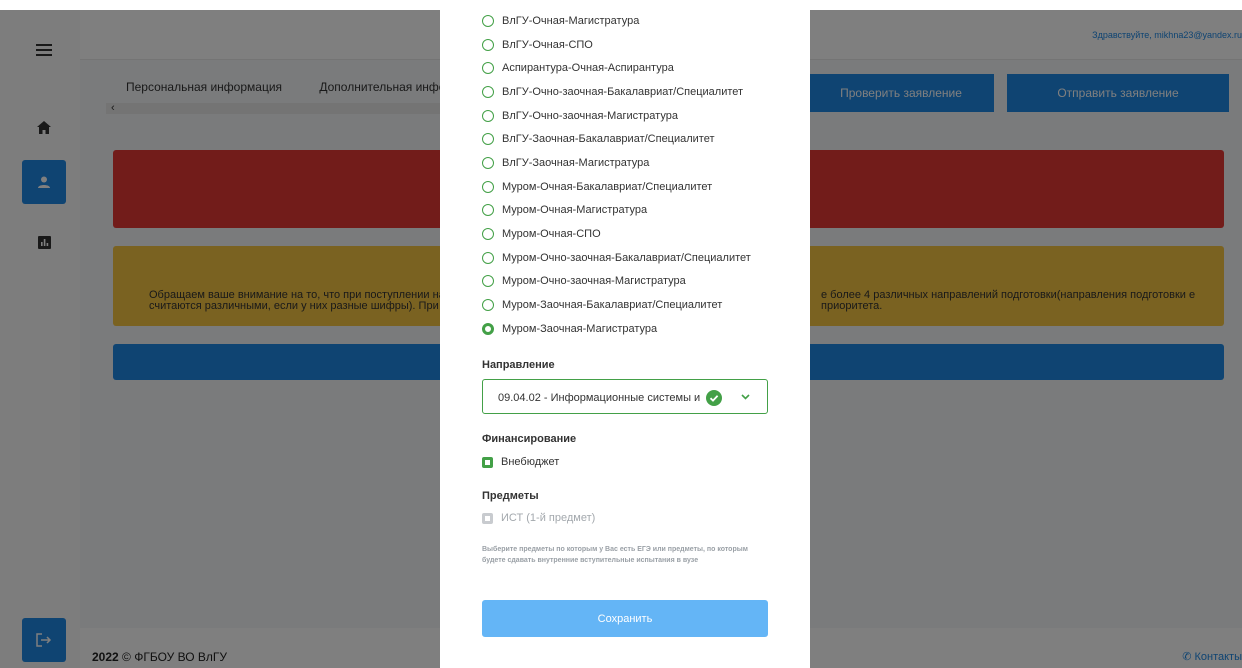 The height and width of the screenshot is (668, 1242). What do you see at coordinates (530, 462) in the screenshot?
I see `financing-value: Внебюджет` at bounding box center [530, 462].